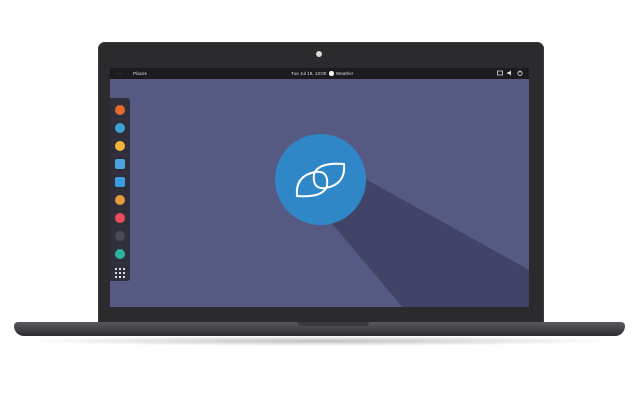 The width and height of the screenshot is (640, 400). I want to click on dock, so click(120, 189).